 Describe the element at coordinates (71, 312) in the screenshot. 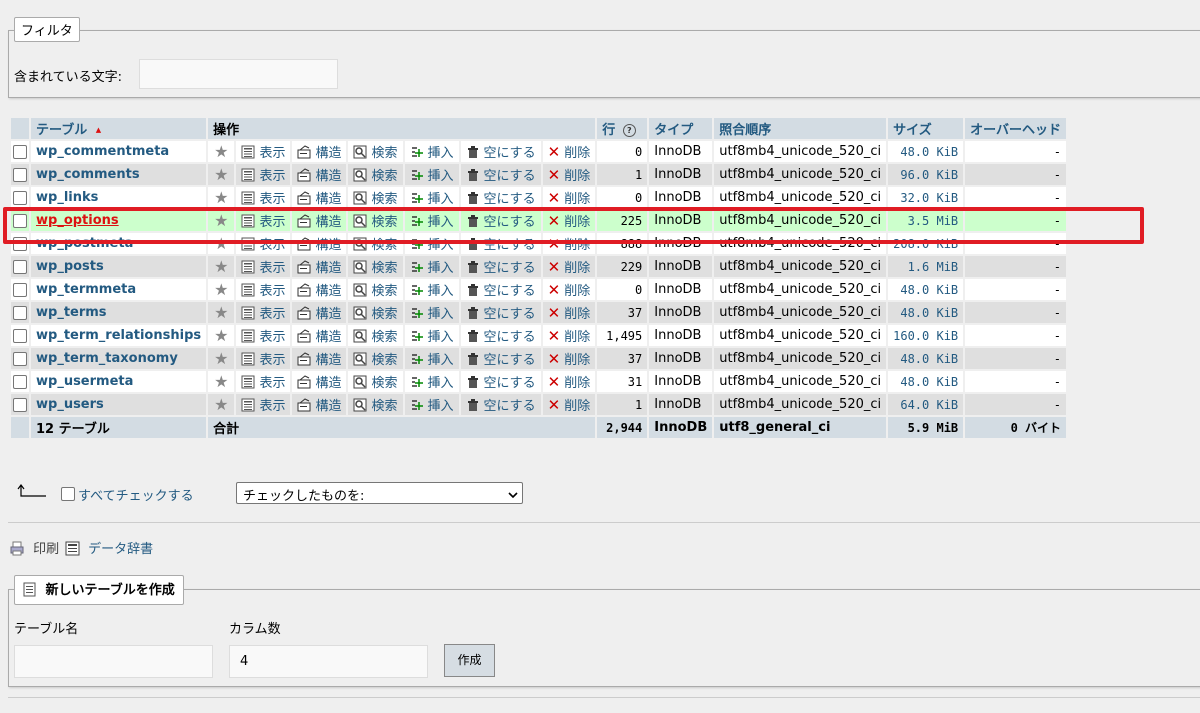

I see `table-name-link: wp_terms` at that location.